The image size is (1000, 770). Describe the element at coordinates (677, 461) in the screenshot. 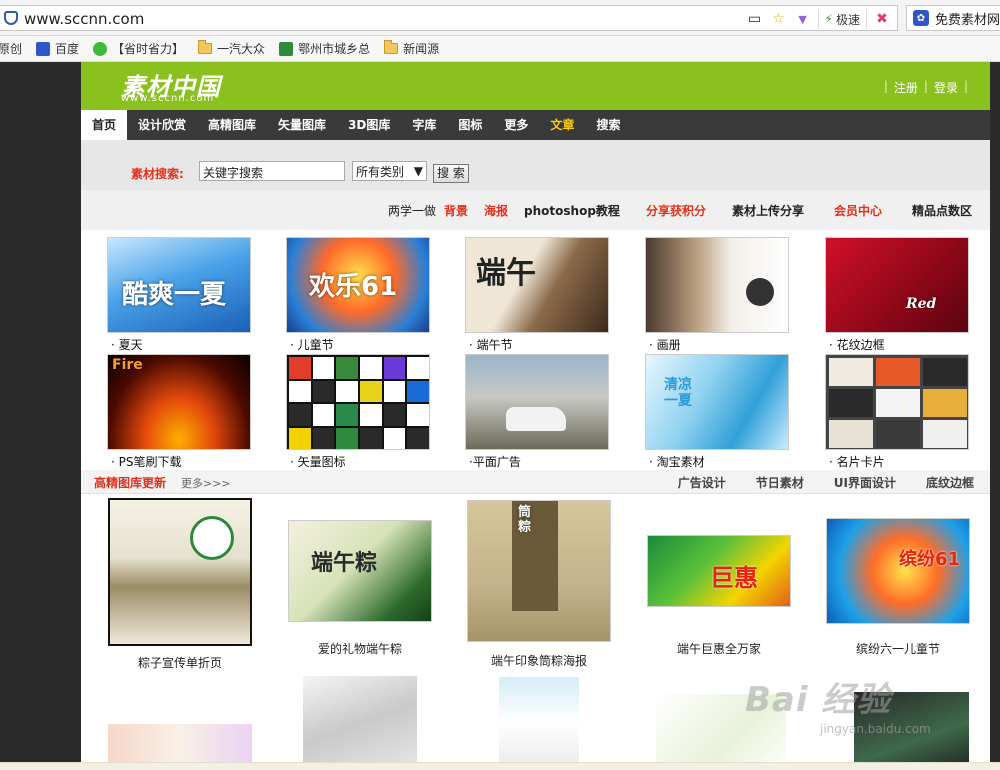

I see `thumb-caption: · 淘宝素材` at that location.